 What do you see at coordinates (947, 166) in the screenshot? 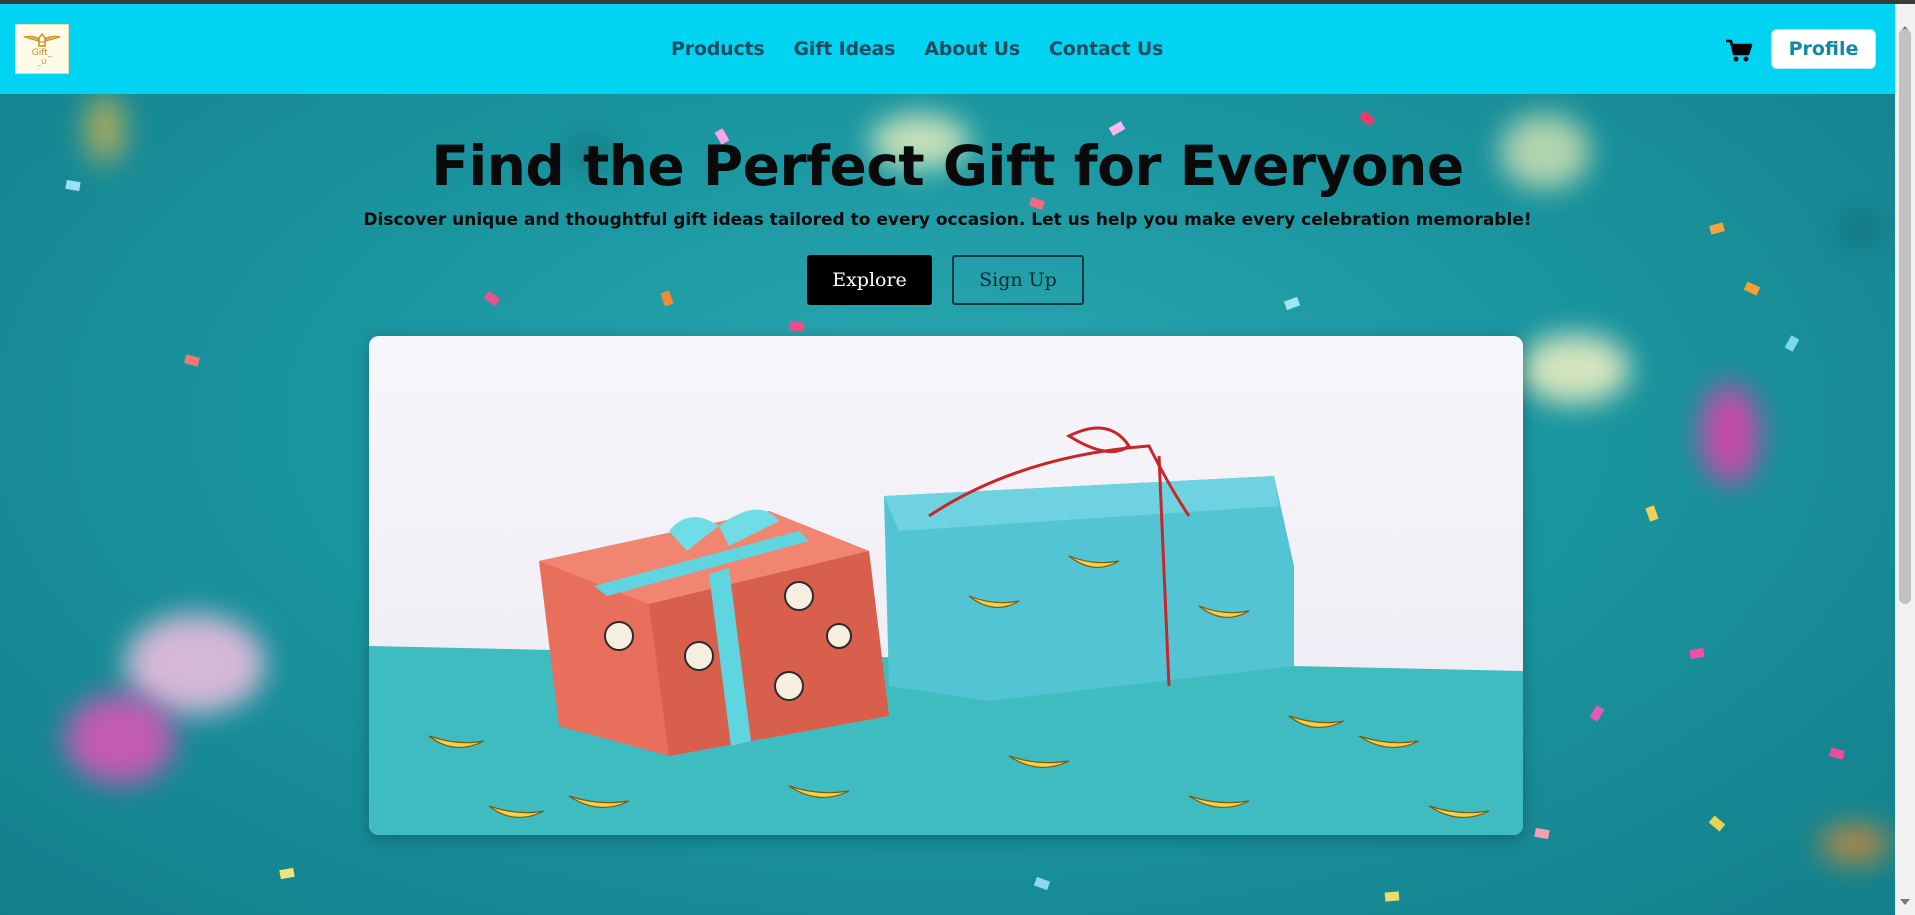
I see `hero-title: Find the Perfect Gift for Everyone` at bounding box center [947, 166].